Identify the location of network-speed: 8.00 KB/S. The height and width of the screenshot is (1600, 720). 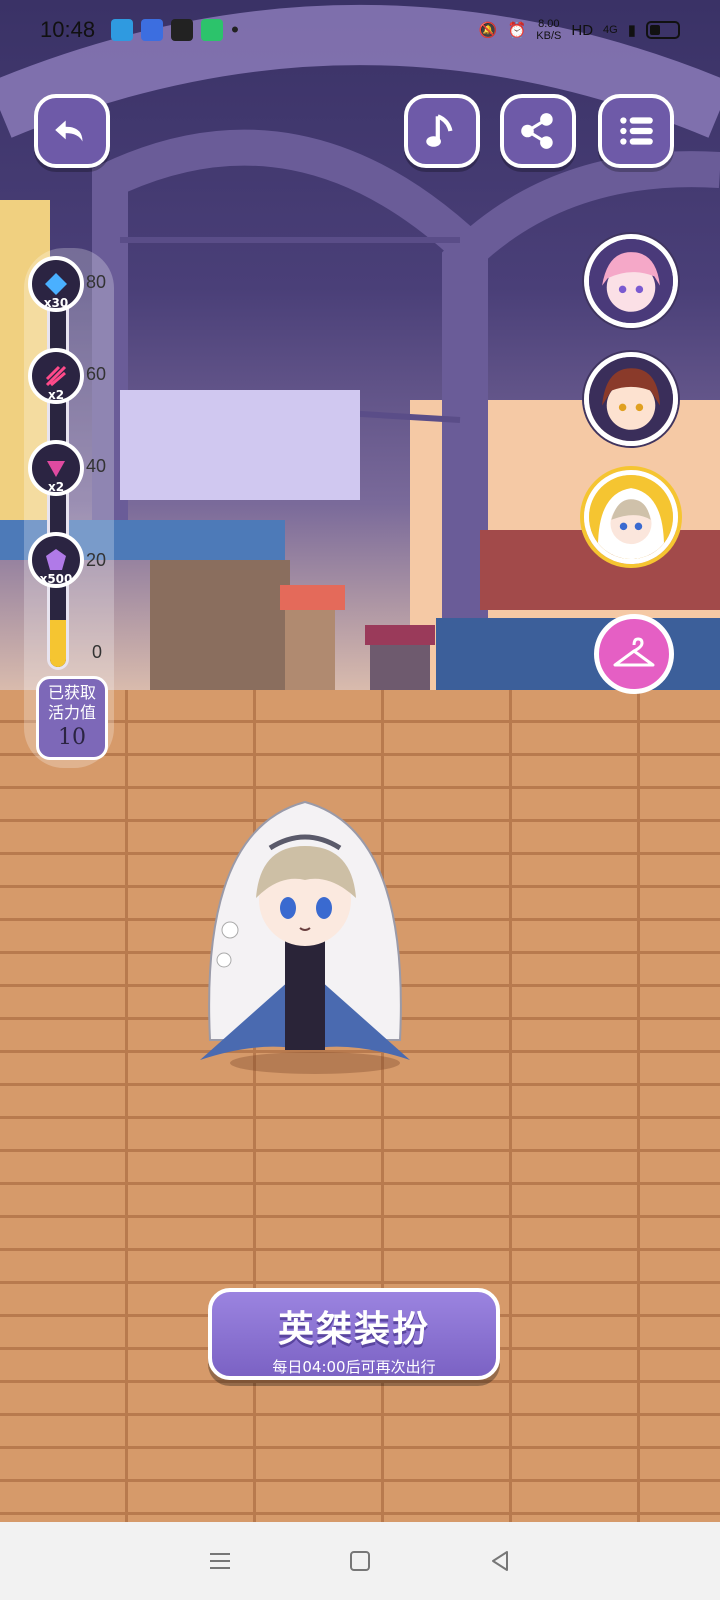
(549, 30).